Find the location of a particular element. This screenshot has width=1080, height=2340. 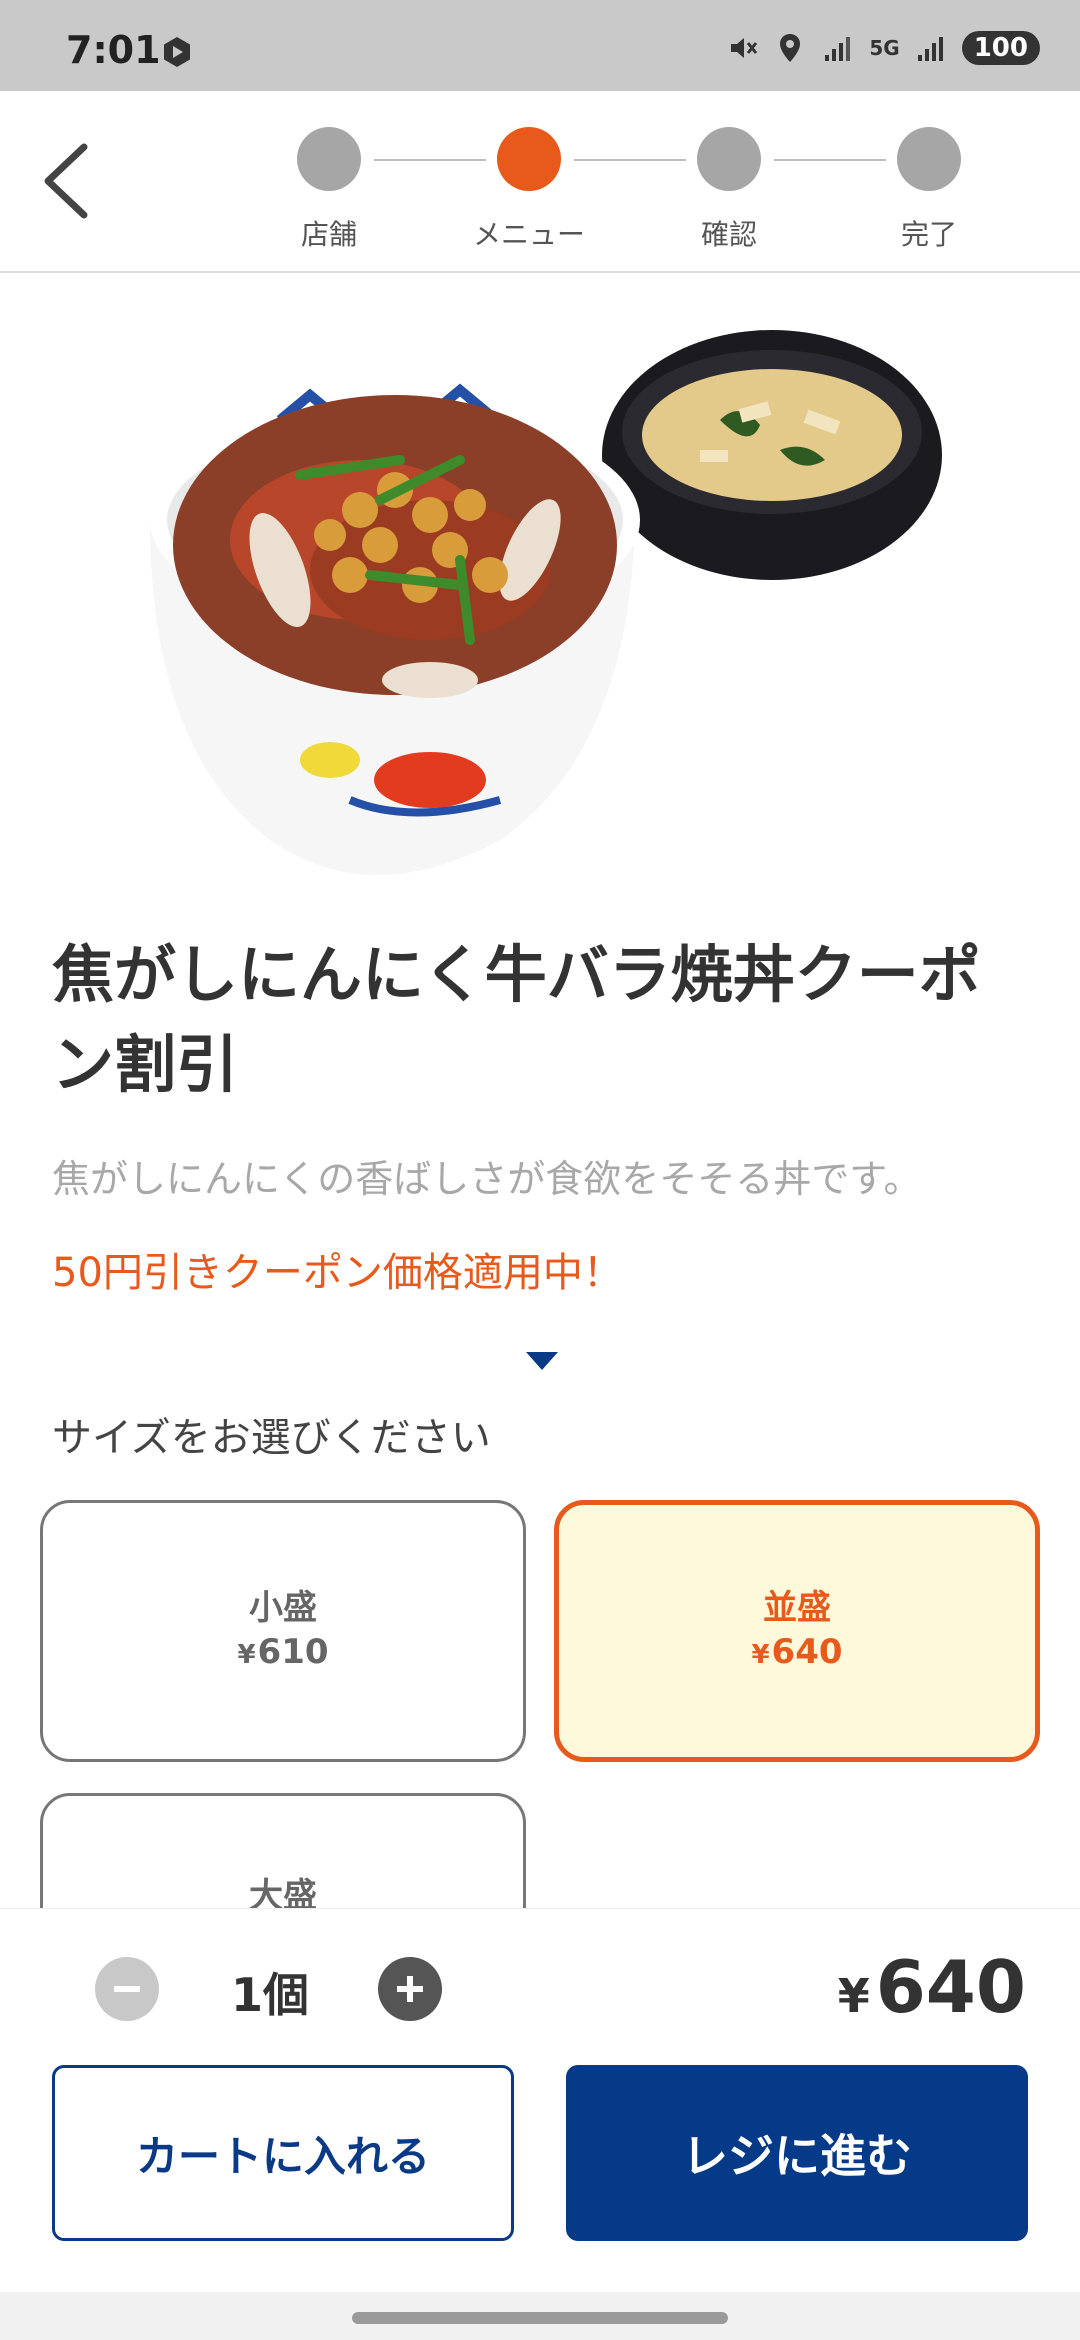

step-complete: 完了 is located at coordinates (929, 190).